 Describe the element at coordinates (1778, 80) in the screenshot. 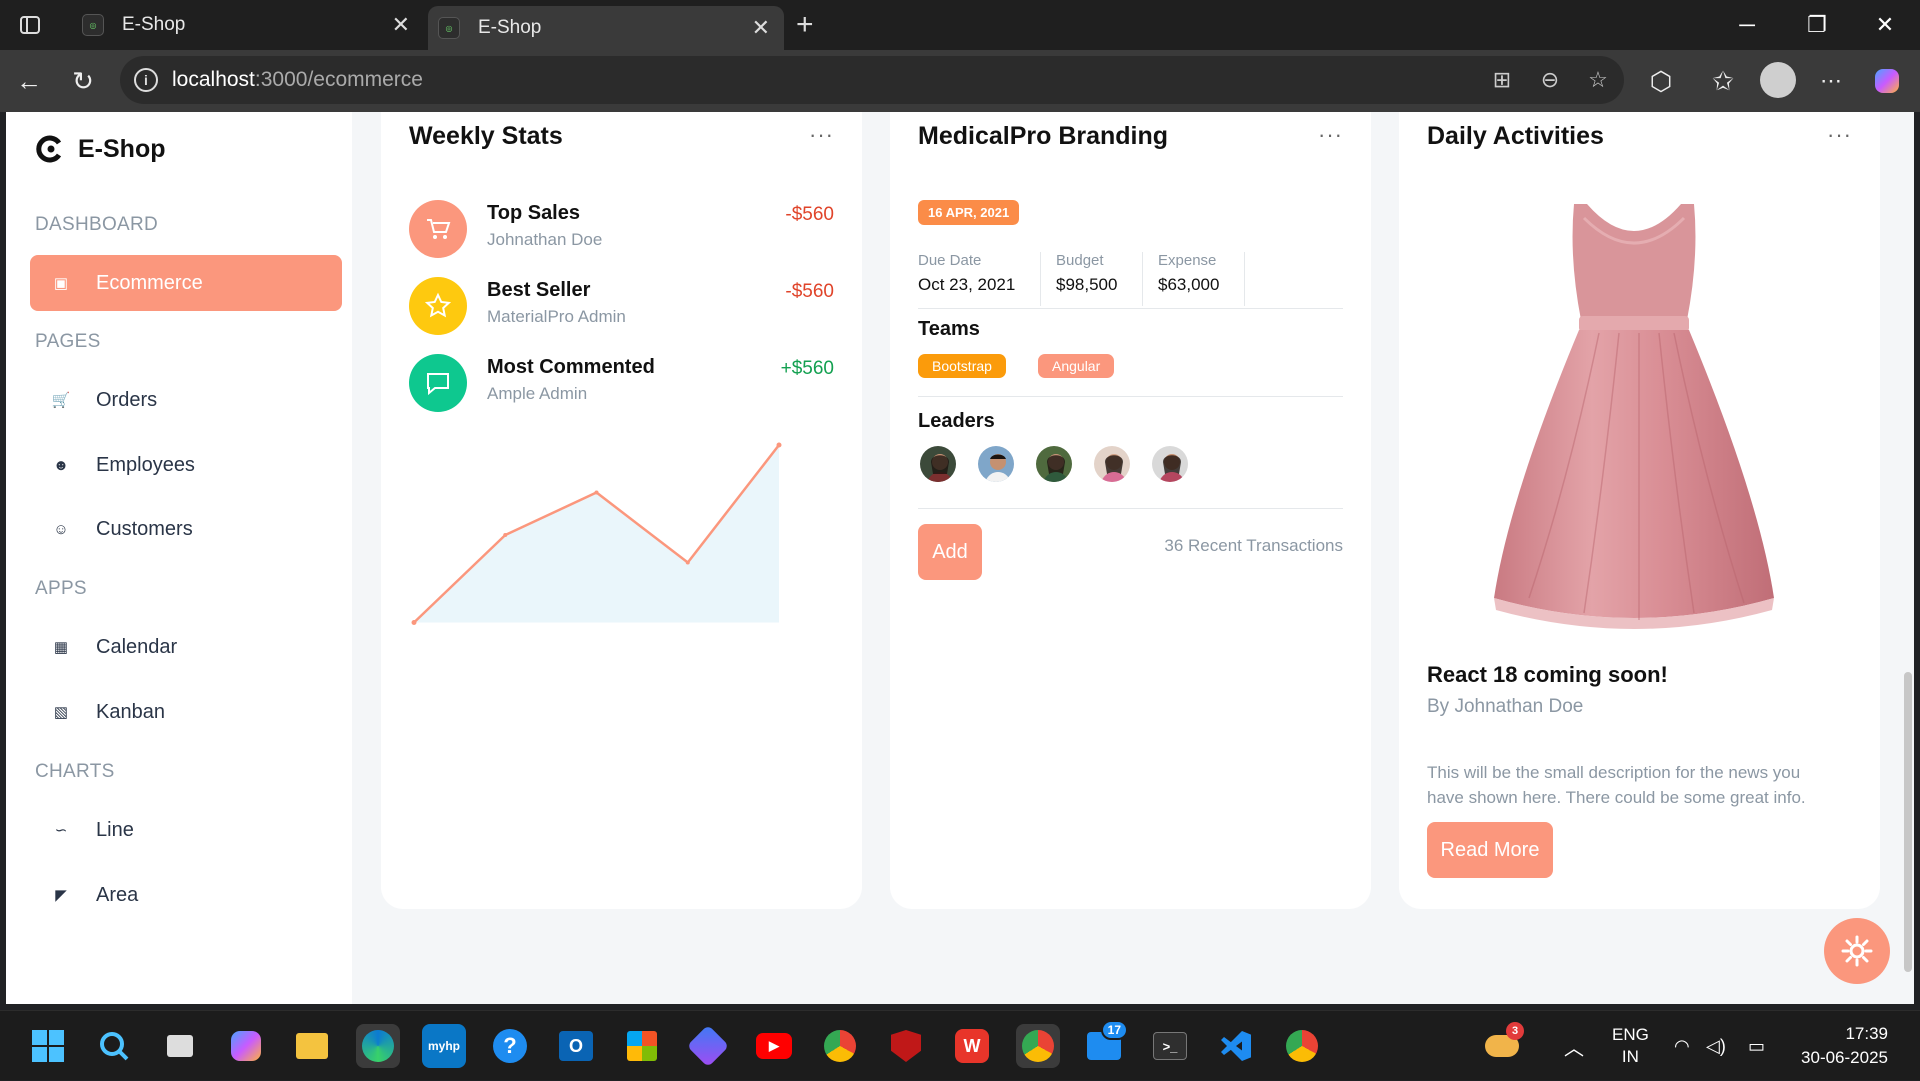

I see `profile-avatar` at that location.